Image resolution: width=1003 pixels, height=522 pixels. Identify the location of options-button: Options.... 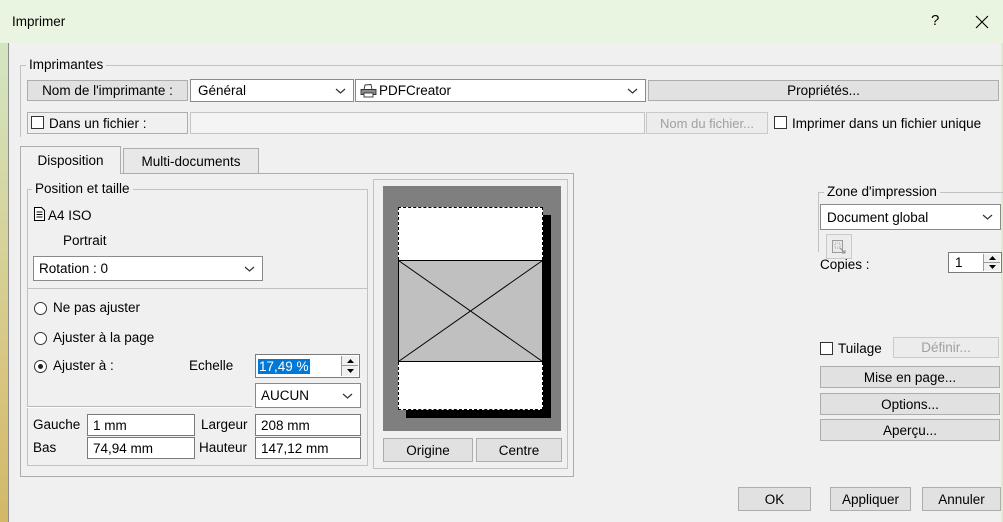
(910, 404).